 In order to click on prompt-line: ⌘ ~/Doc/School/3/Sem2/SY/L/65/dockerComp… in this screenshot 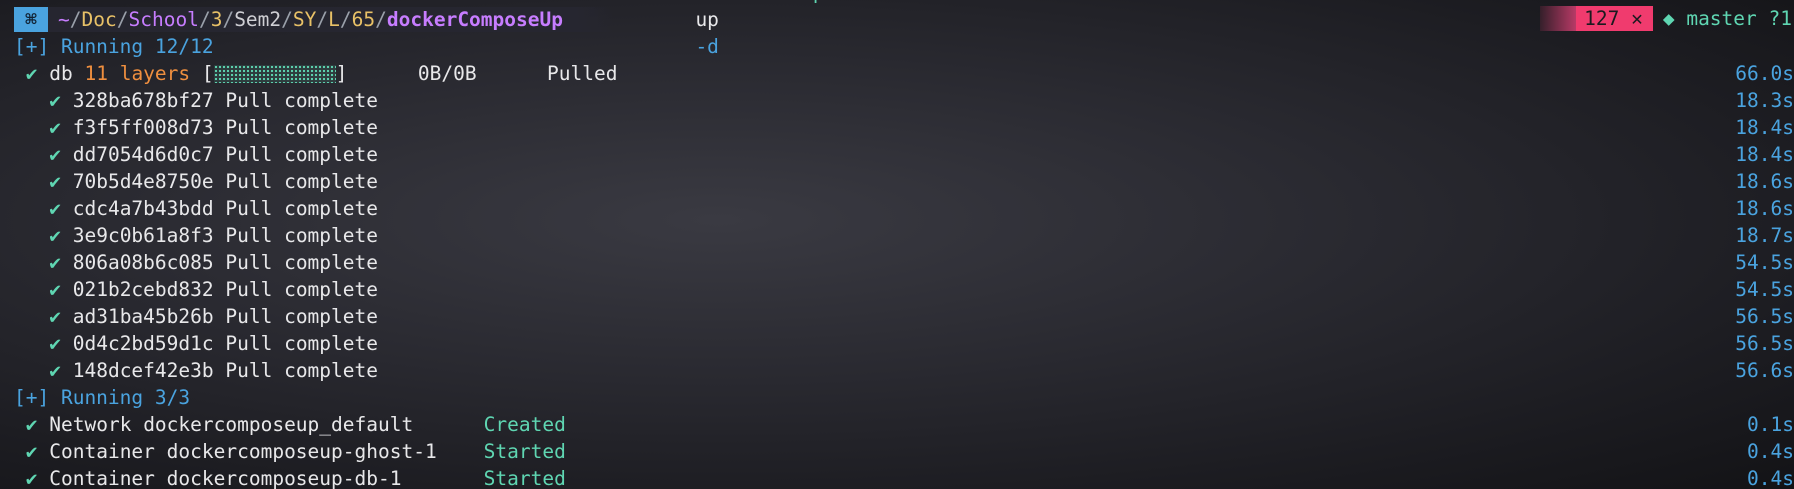, I will do `click(904, 29)`.